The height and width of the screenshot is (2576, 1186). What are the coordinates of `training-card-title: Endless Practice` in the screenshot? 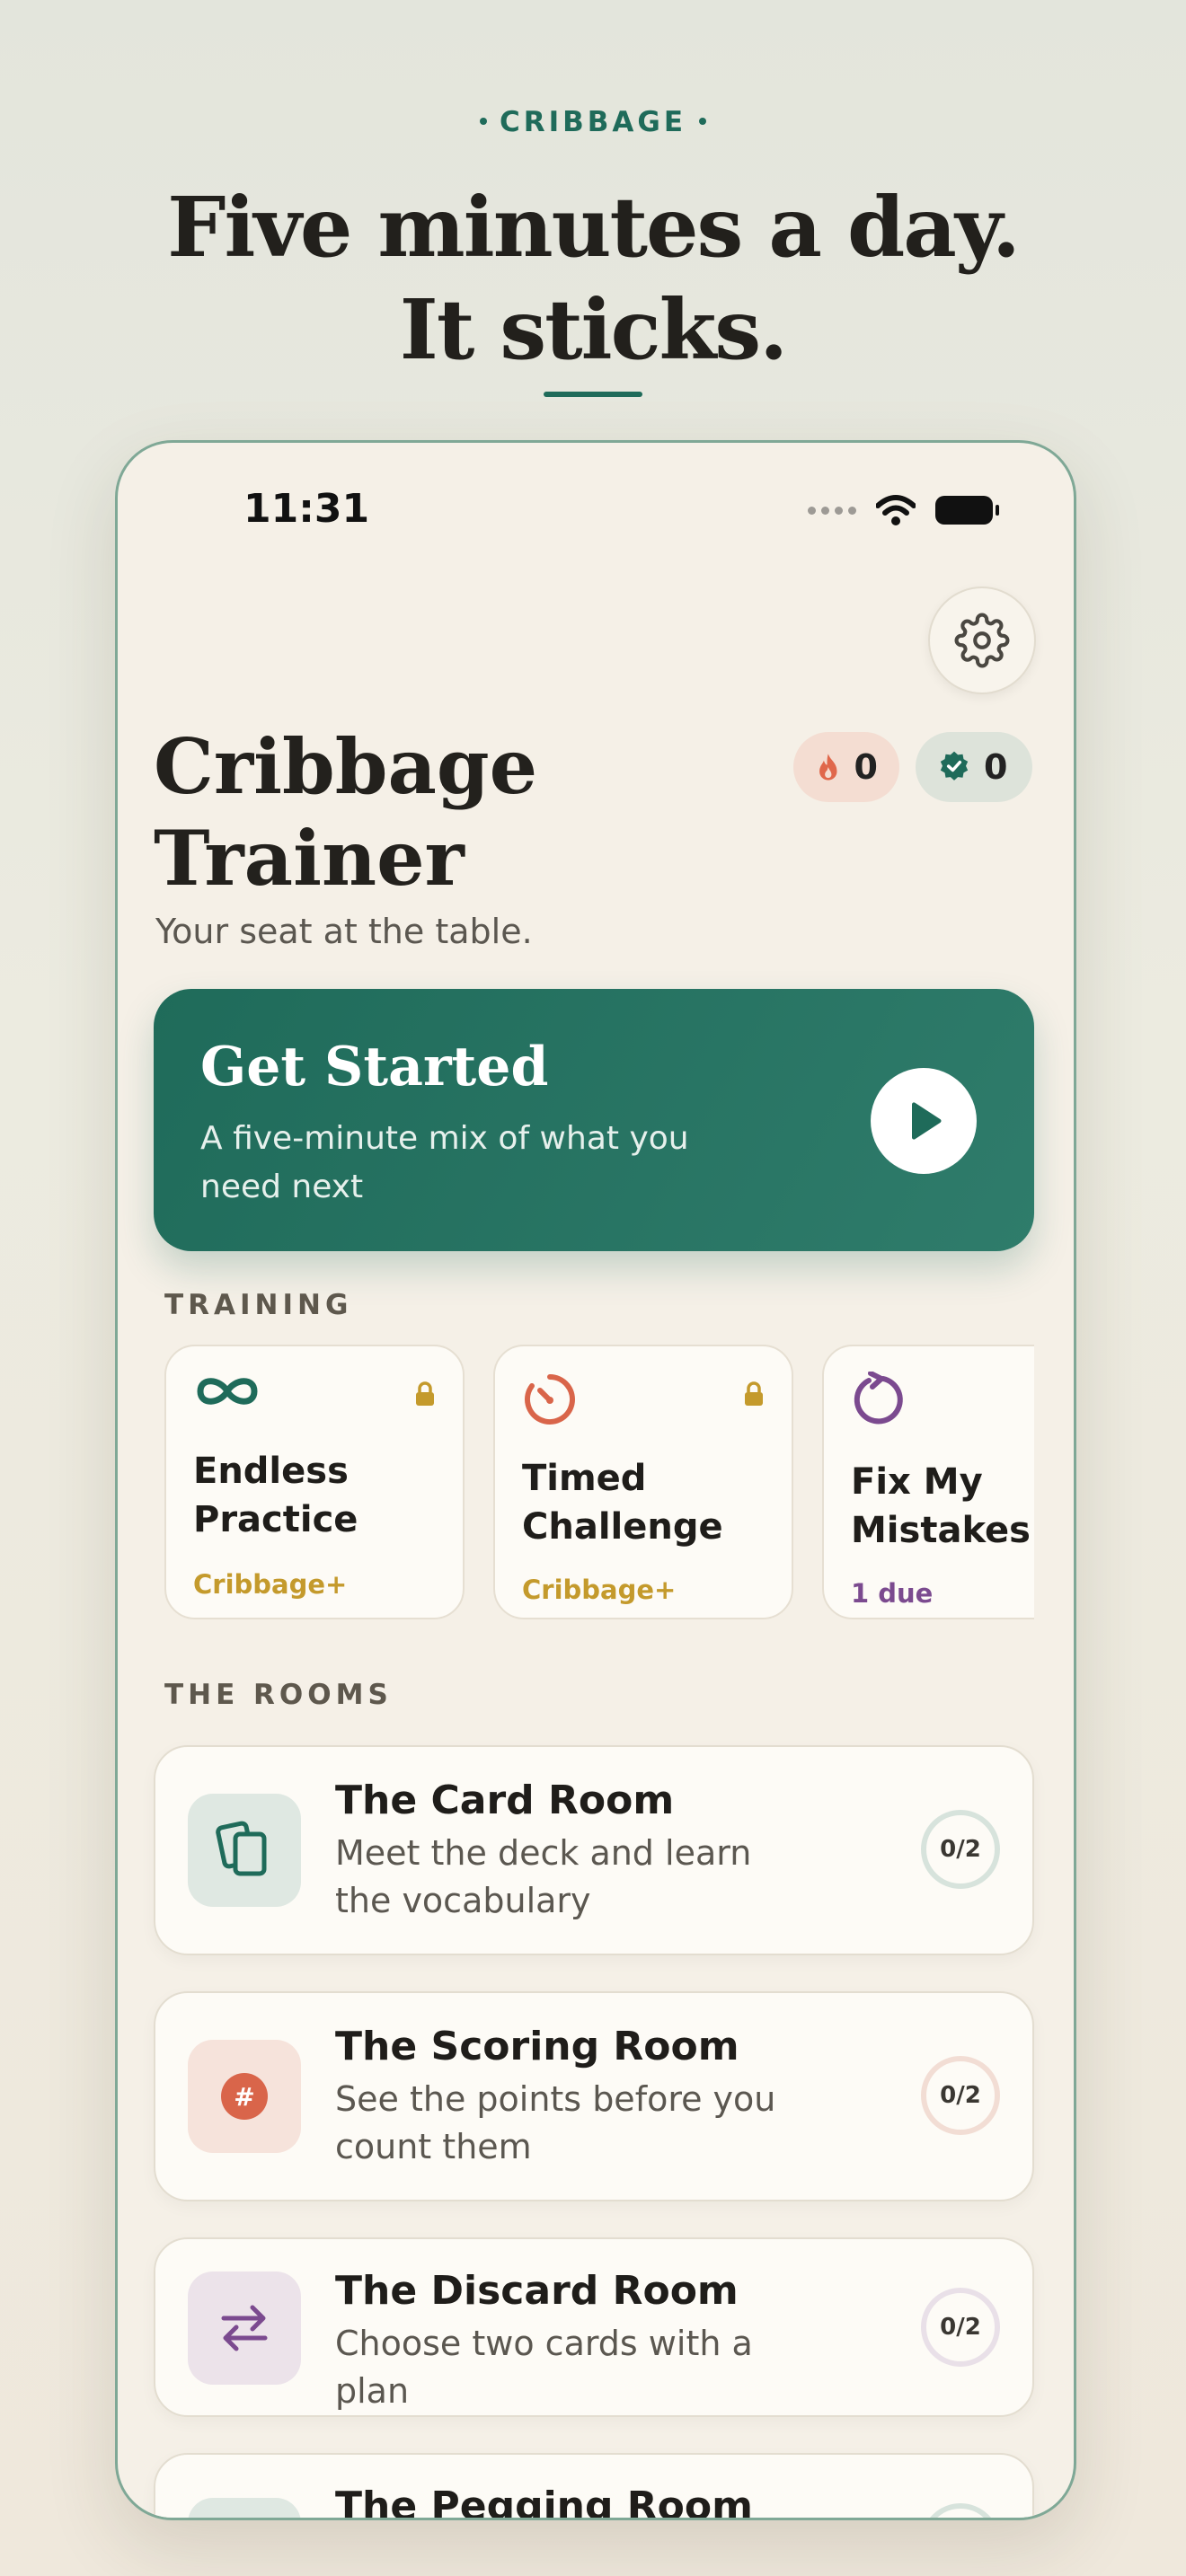 It's located at (275, 1495).